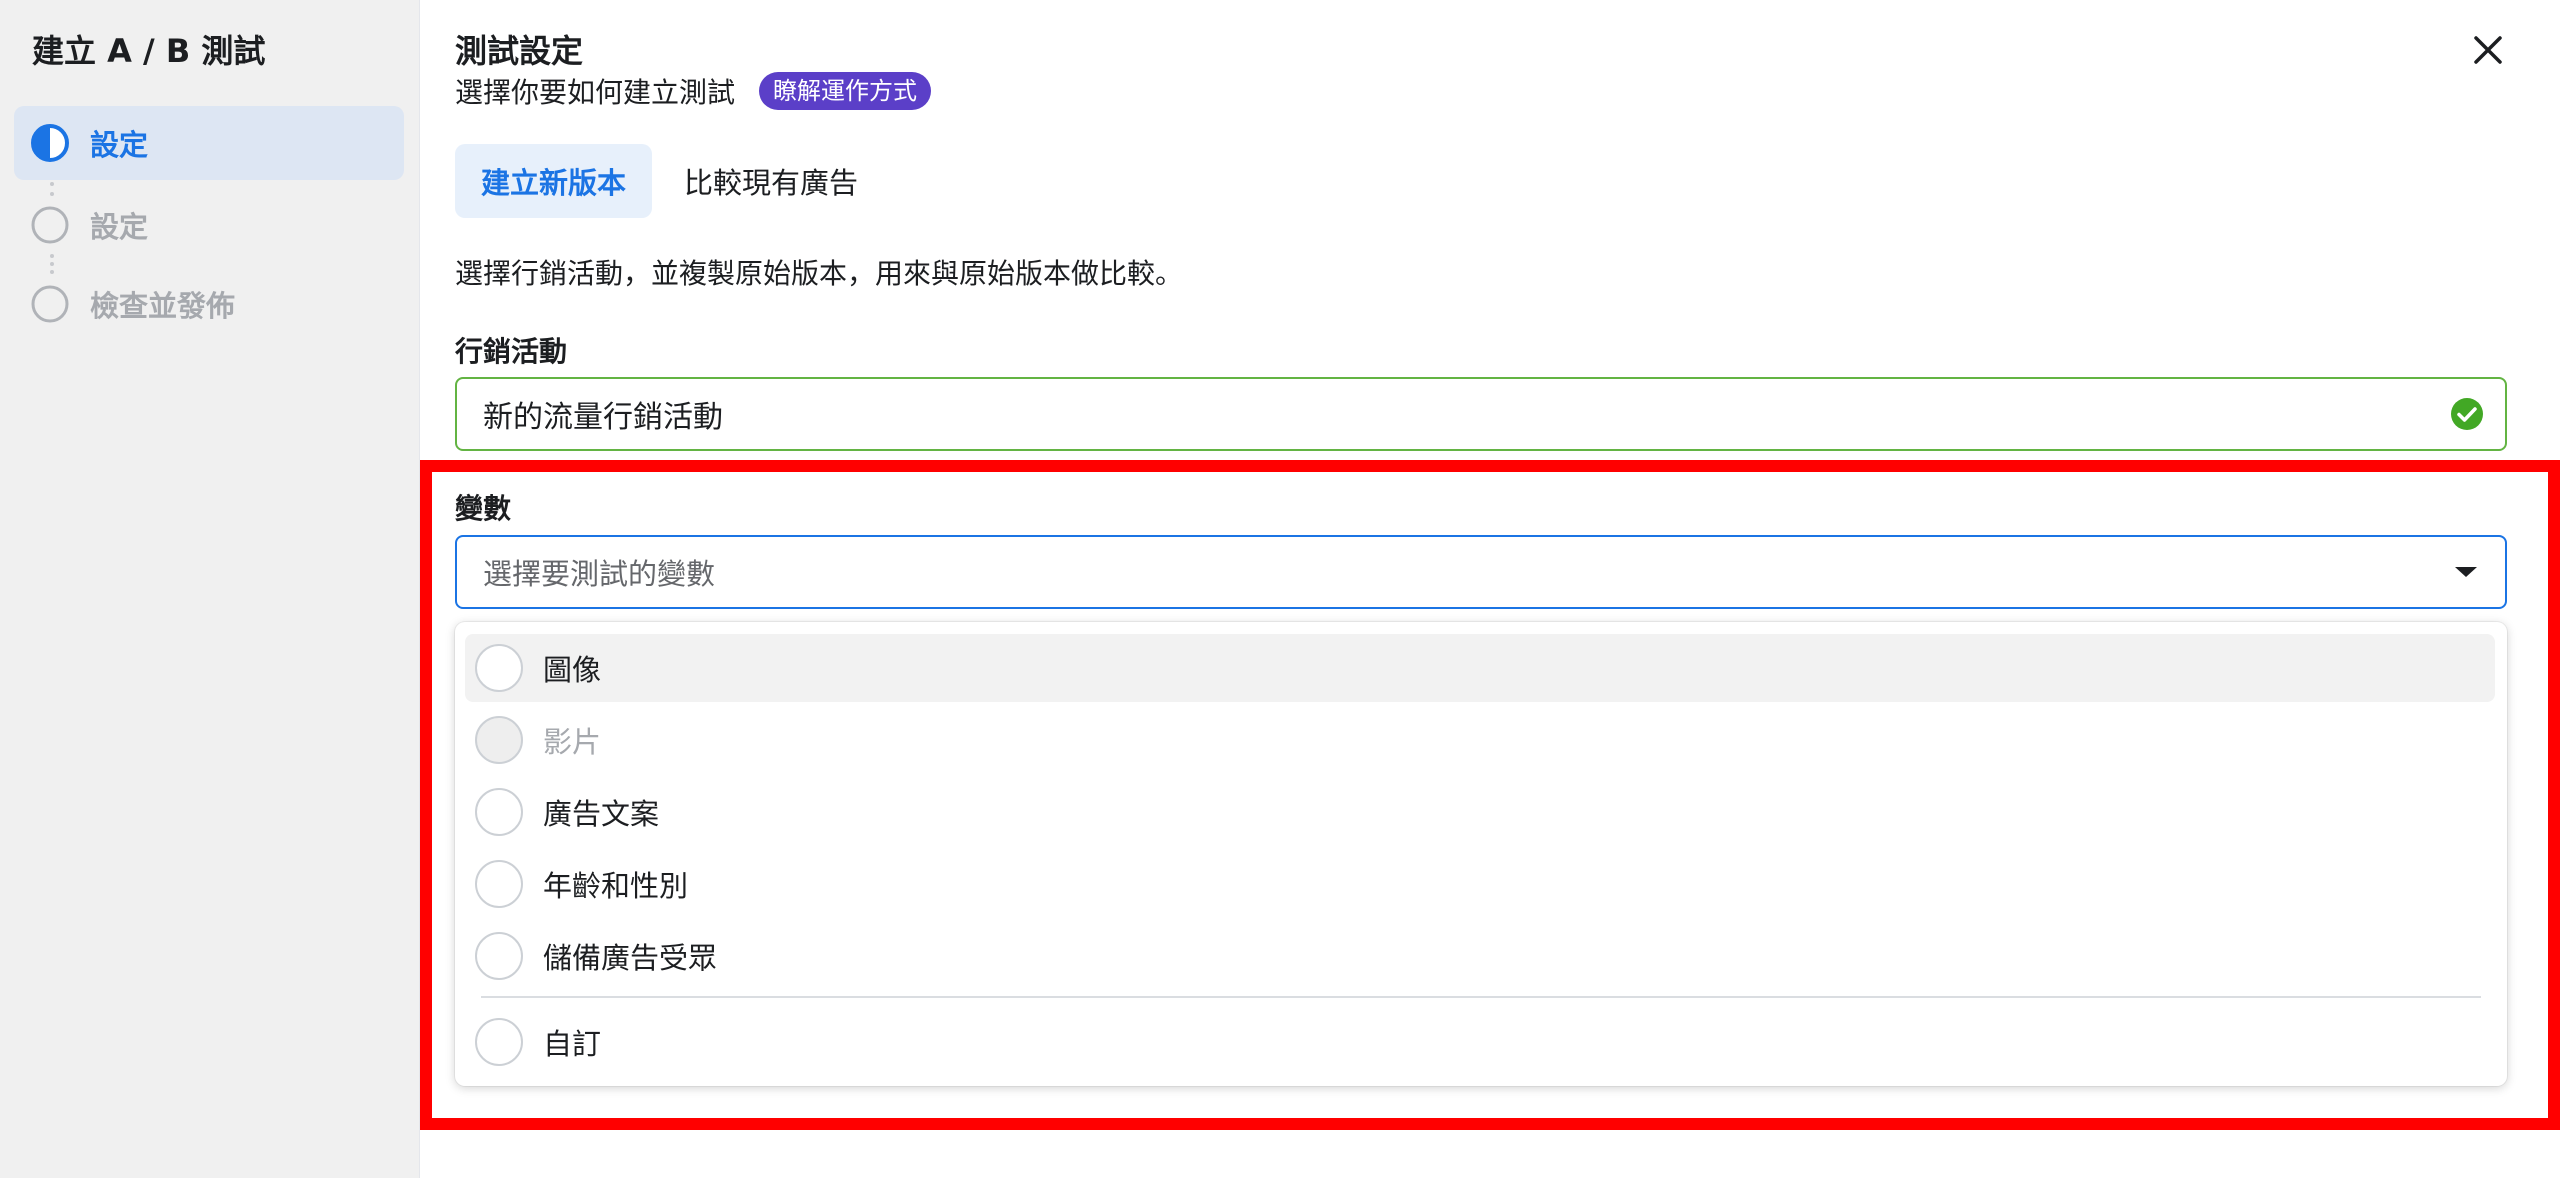 The height and width of the screenshot is (1178, 2560). Describe the element at coordinates (1481, 997) in the screenshot. I see `divider` at that location.